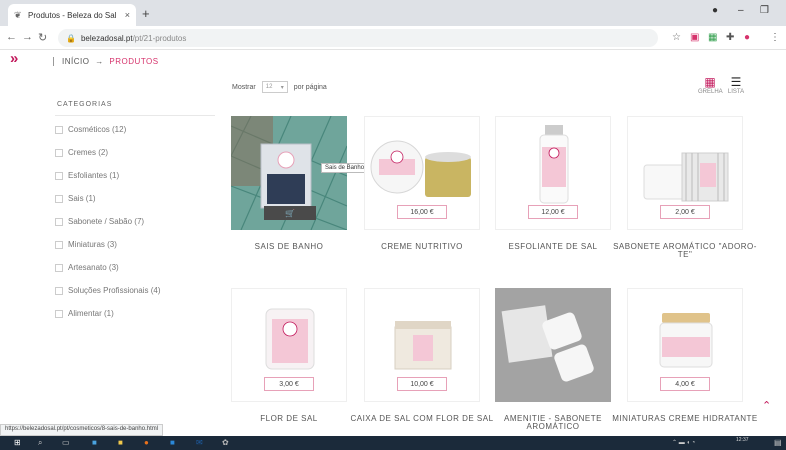 This screenshot has height=450, width=786. What do you see at coordinates (393, 443) in the screenshot?
I see `os-taskbar: ⊞ ⌕ ▭ ■ ■ ● ■ ✉ ✿ ⌃ ▬ ◖ ◔ 12:37 ▤` at bounding box center [393, 443].